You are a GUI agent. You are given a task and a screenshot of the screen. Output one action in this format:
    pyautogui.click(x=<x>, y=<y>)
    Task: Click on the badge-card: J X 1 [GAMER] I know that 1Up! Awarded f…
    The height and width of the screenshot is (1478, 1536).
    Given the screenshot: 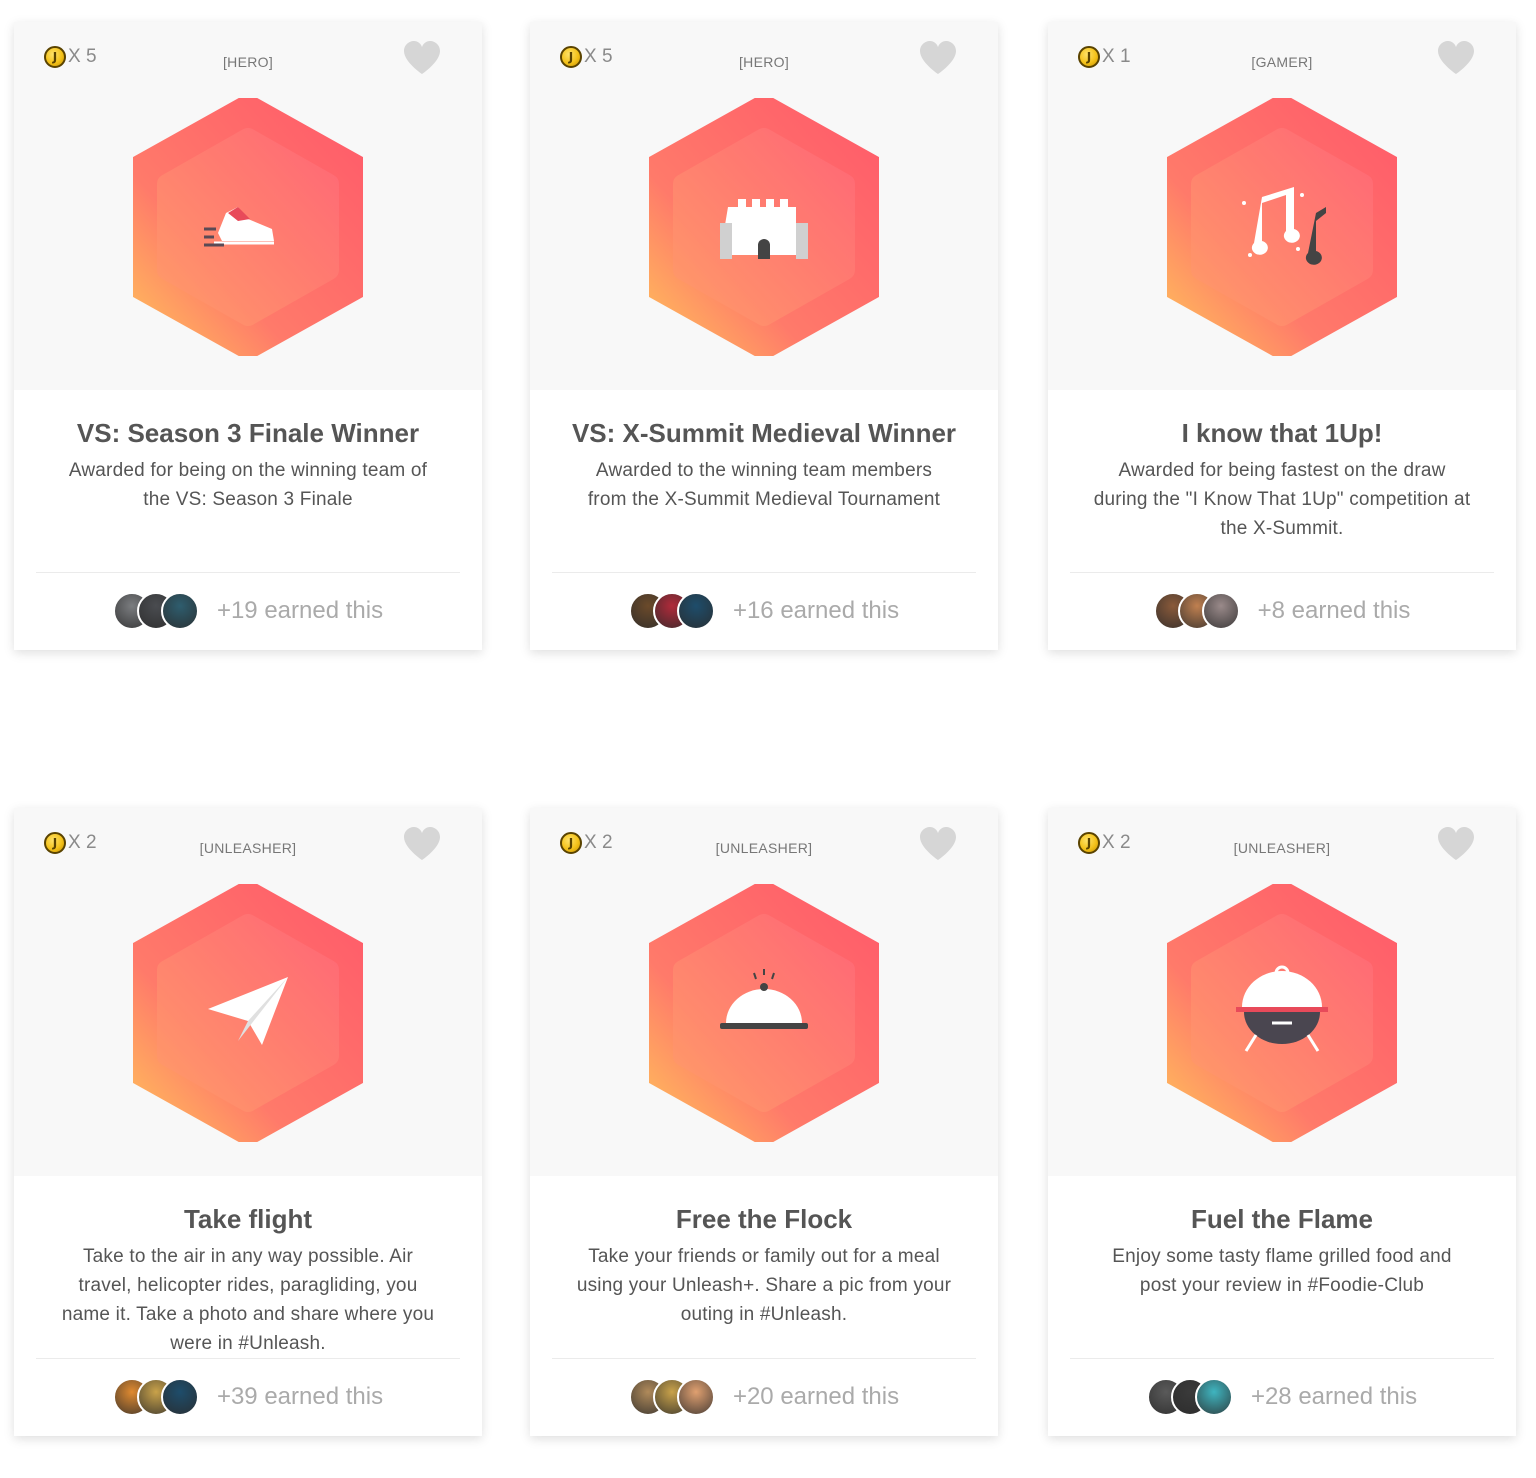 What is the action you would take?
    pyautogui.click(x=1282, y=336)
    